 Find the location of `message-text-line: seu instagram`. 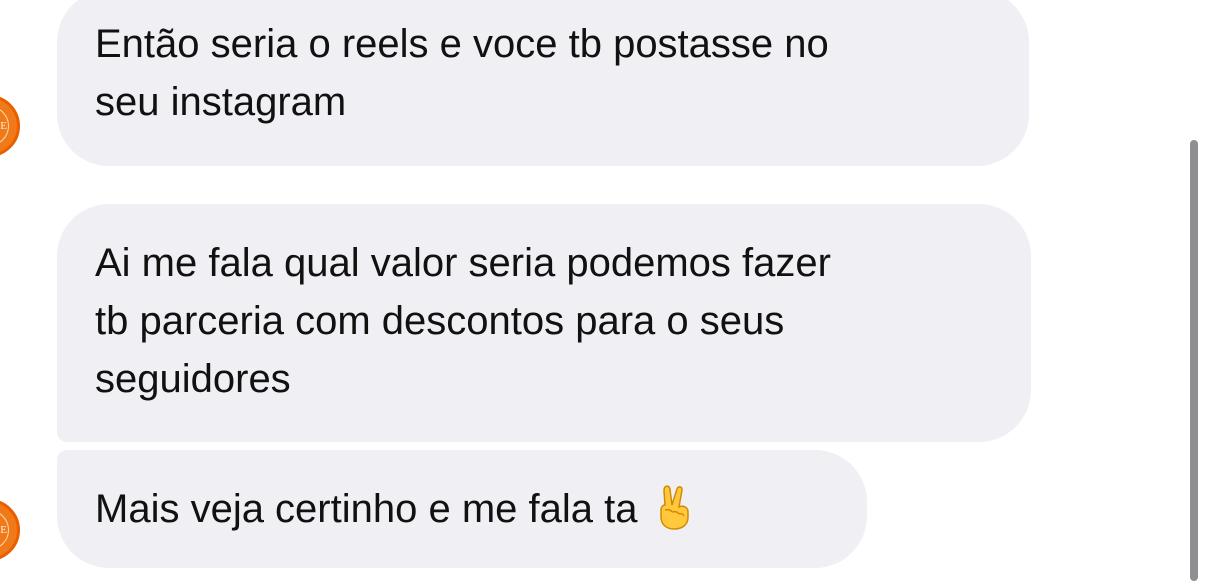

message-text-line: seu instagram is located at coordinates (221, 102).